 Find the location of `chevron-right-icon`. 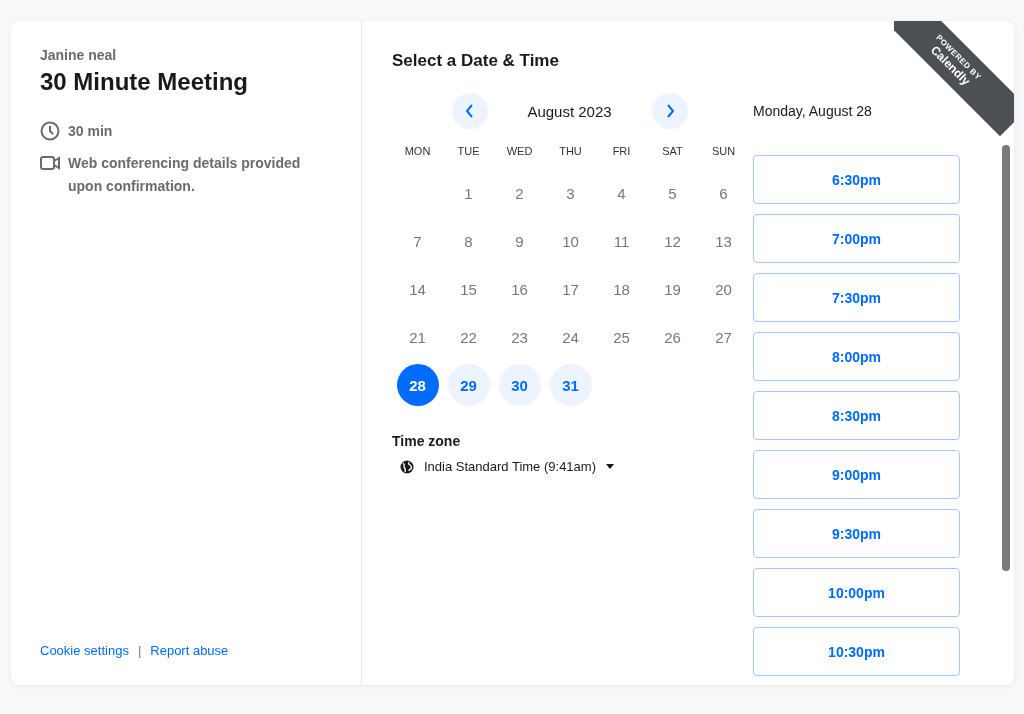

chevron-right-icon is located at coordinates (669, 111).